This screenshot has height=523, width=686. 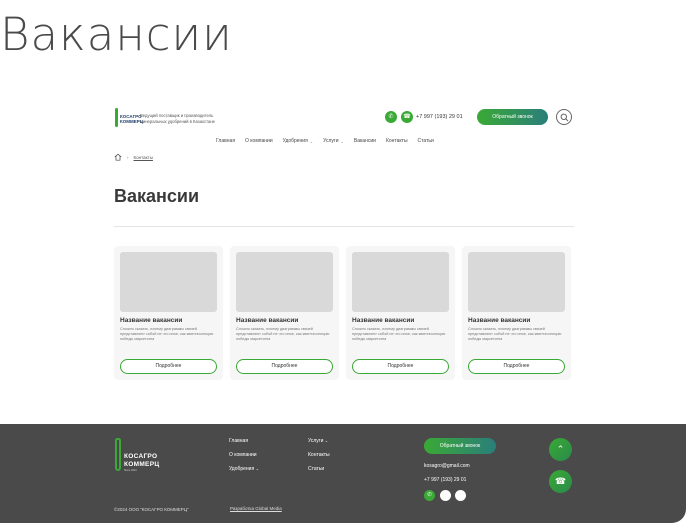 I want to click on call-button: ☎, so click(x=560, y=481).